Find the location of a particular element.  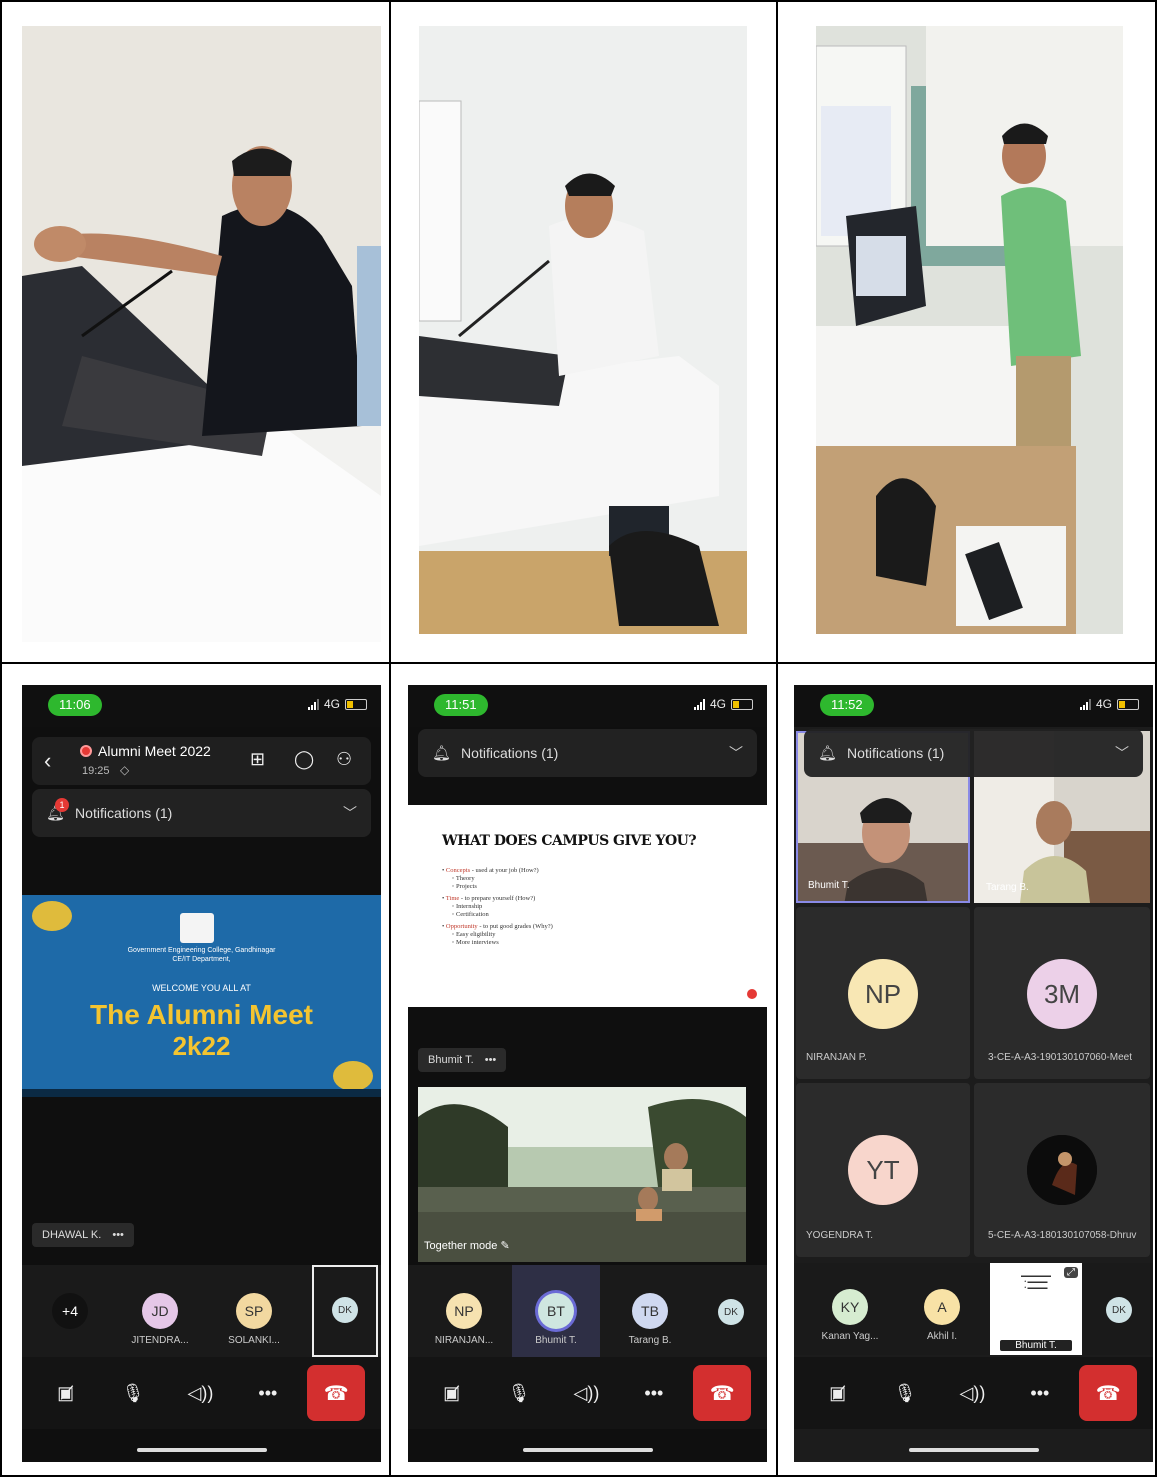

banner-decoration is located at coordinates (353, 1076).